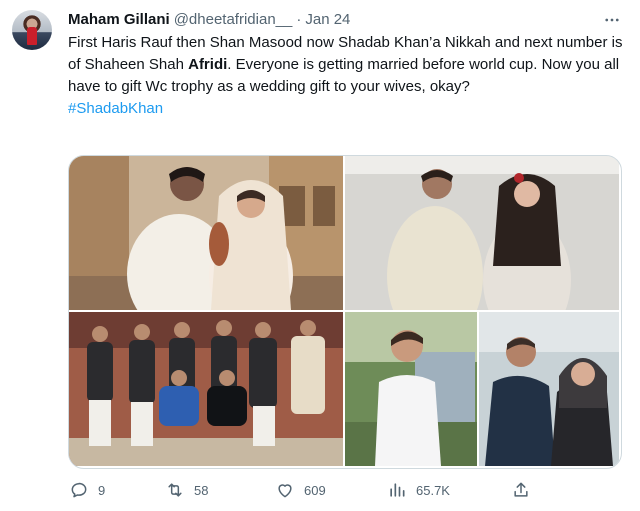  What do you see at coordinates (102, 490) in the screenshot?
I see `reply-count: 9` at bounding box center [102, 490].